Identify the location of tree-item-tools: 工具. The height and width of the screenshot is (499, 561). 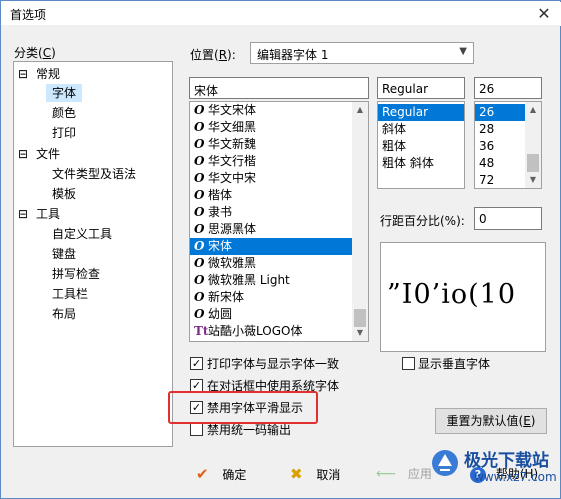
(48, 214).